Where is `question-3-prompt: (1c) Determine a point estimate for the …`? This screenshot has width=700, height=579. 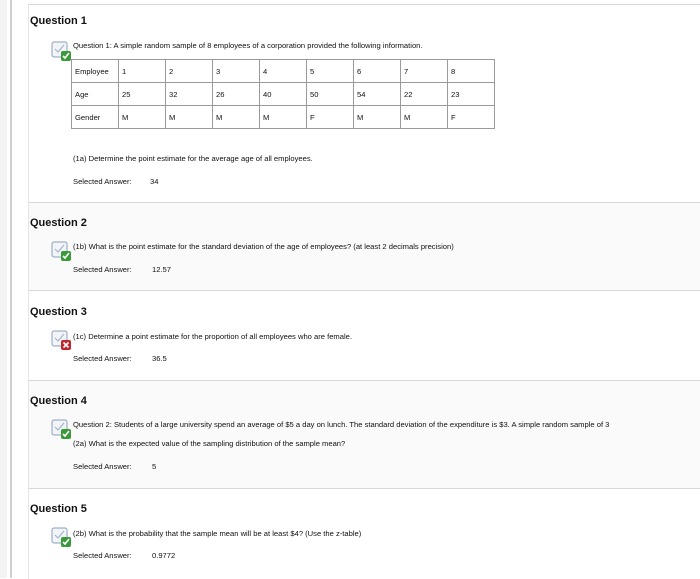
question-3-prompt: (1c) Determine a point estimate for the … is located at coordinates (212, 336).